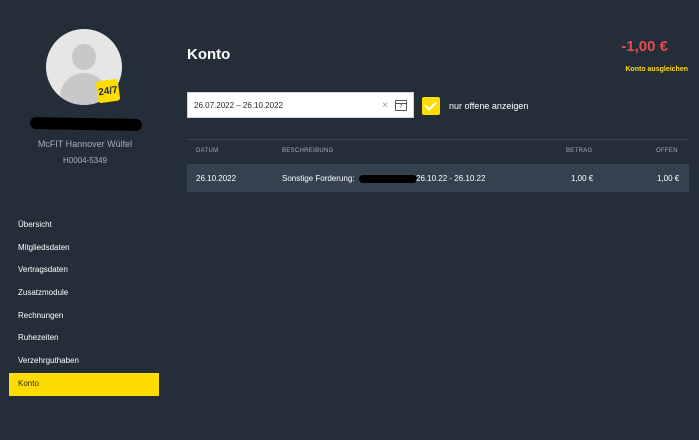 The height and width of the screenshot is (440, 699). I want to click on sidebar-item-ruhezeiten: Ruhezeiten, so click(84, 338).